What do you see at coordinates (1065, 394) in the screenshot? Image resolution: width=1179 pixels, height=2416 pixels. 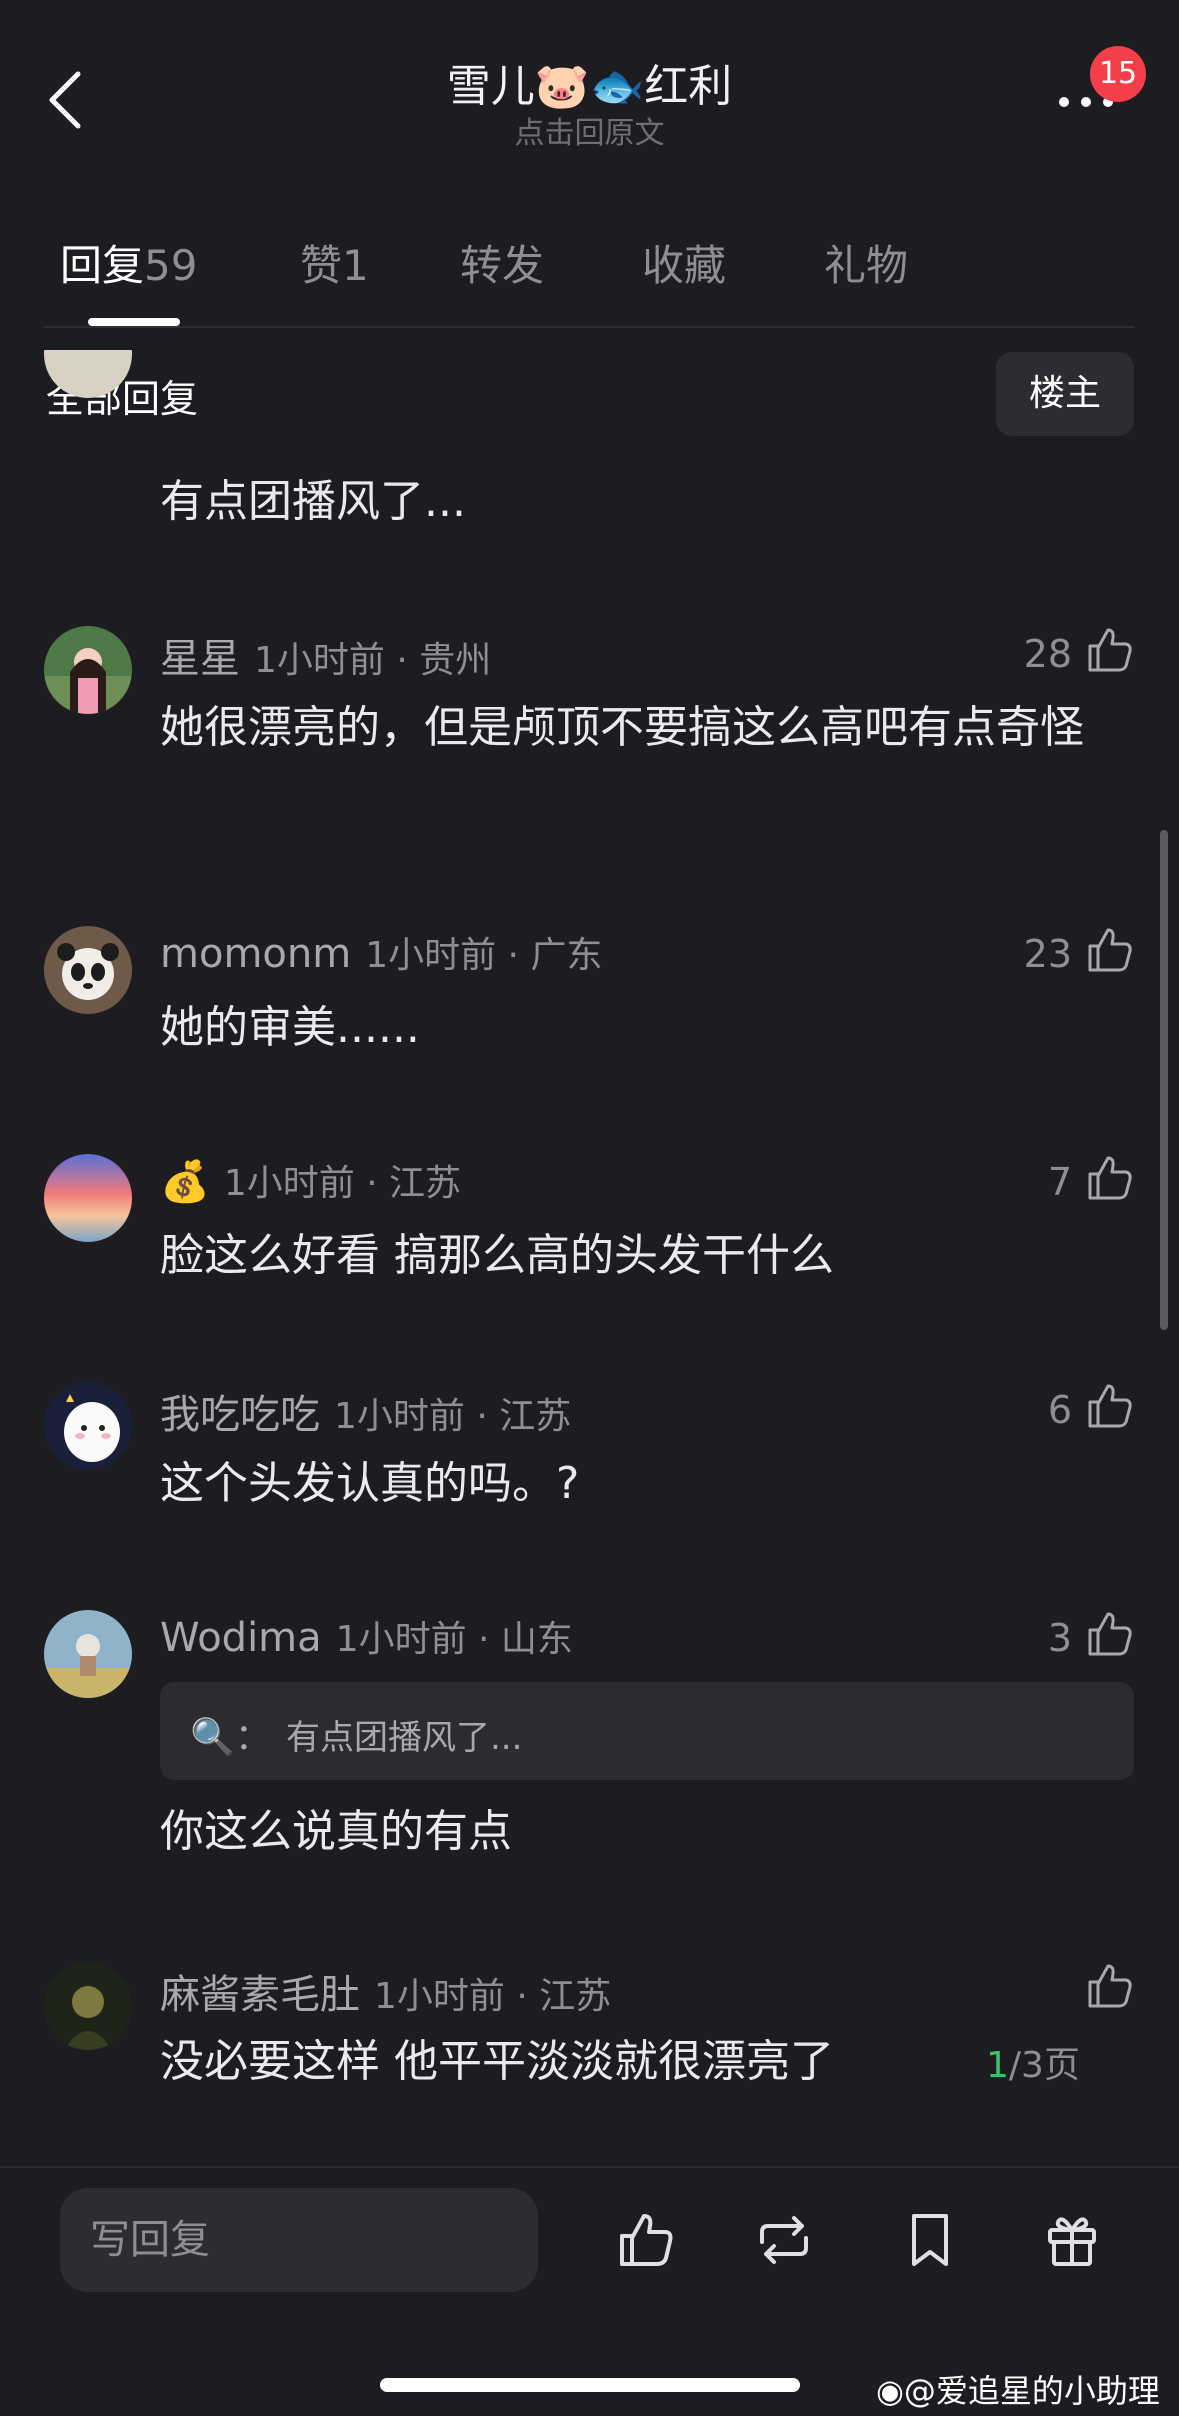 I see `op-only-button: 楼主` at bounding box center [1065, 394].